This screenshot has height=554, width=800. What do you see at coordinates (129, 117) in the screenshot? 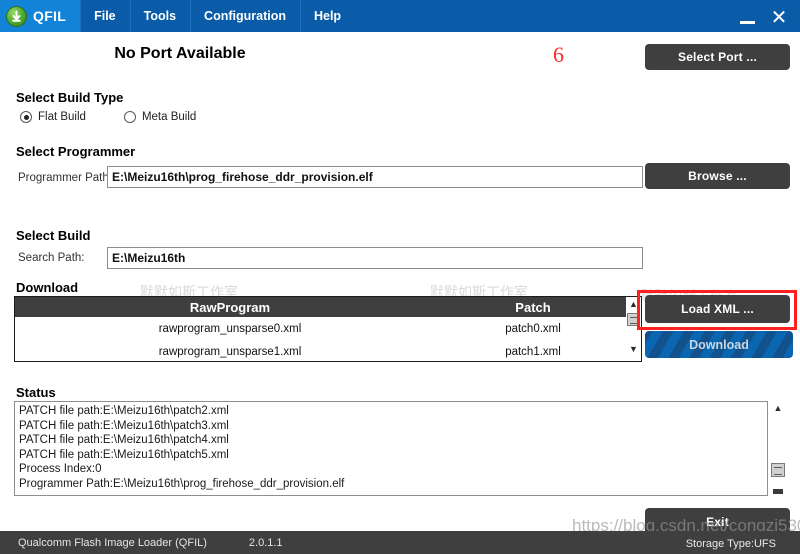
I see `radio-circle-icon` at bounding box center [129, 117].